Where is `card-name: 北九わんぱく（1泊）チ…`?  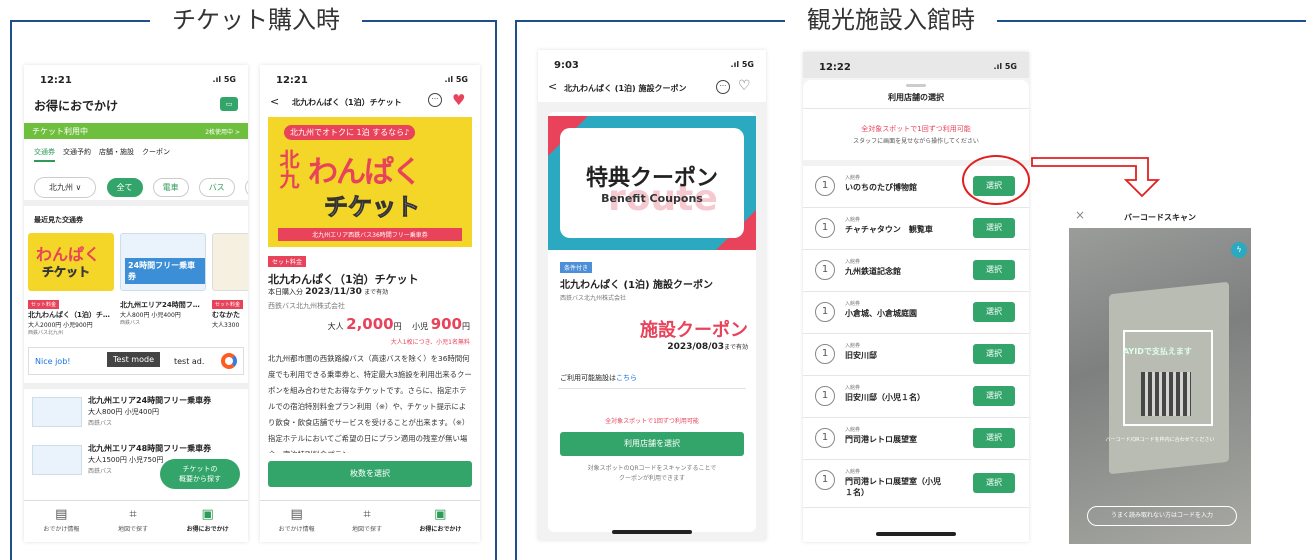
card-name: 北九わんぱく（1泊）チ… is located at coordinates (69, 315).